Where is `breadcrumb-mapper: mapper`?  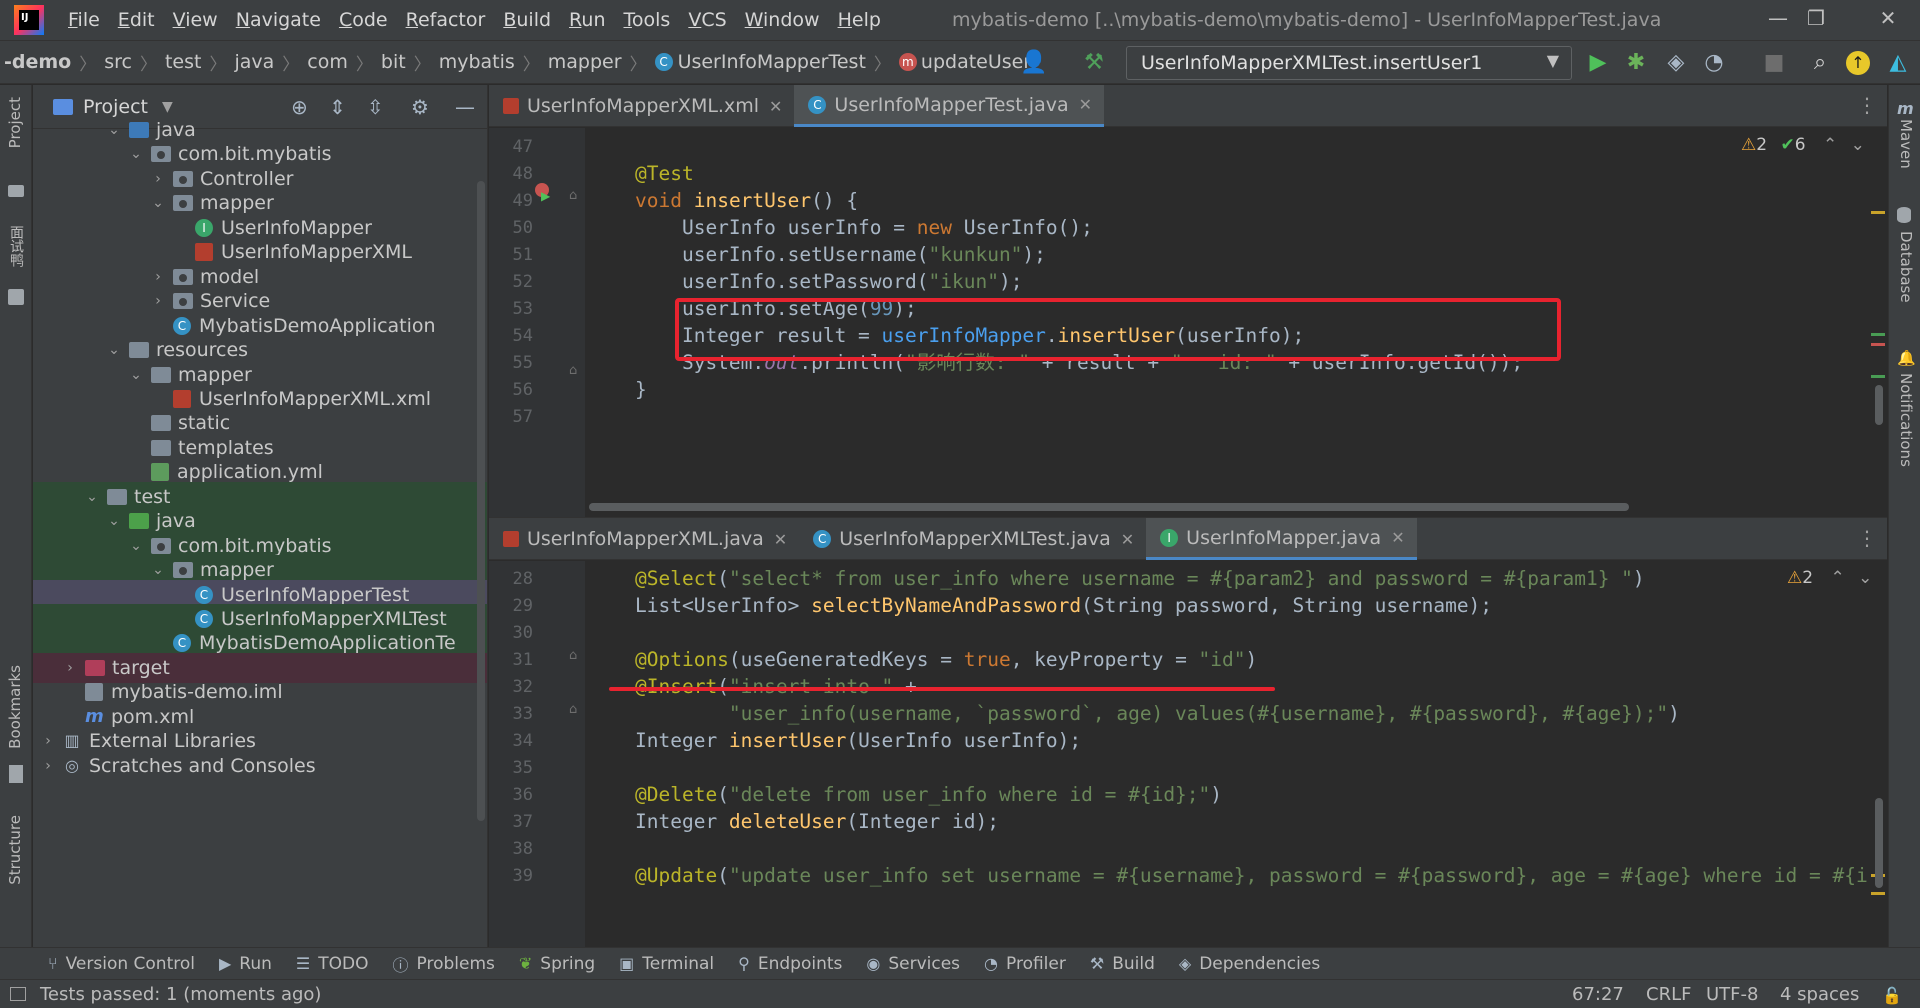 breadcrumb-mapper: mapper is located at coordinates (585, 62).